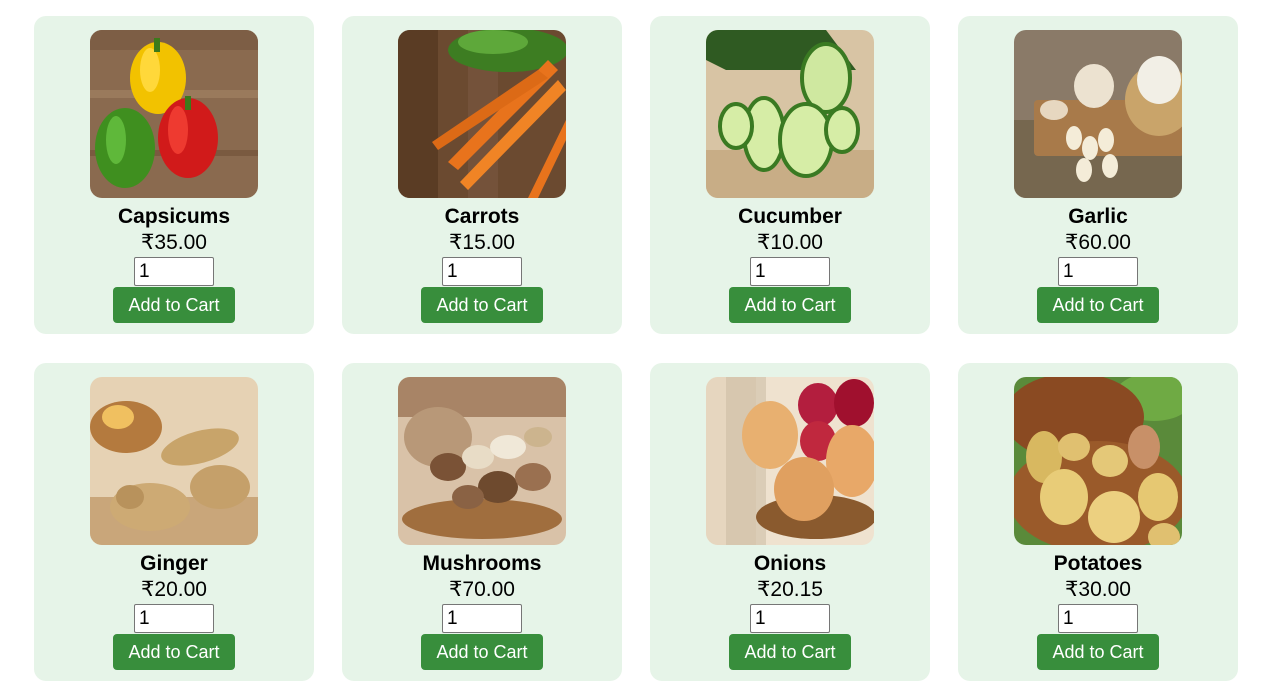 The width and height of the screenshot is (1277, 698). I want to click on product-price: ₹15.00, so click(482, 242).